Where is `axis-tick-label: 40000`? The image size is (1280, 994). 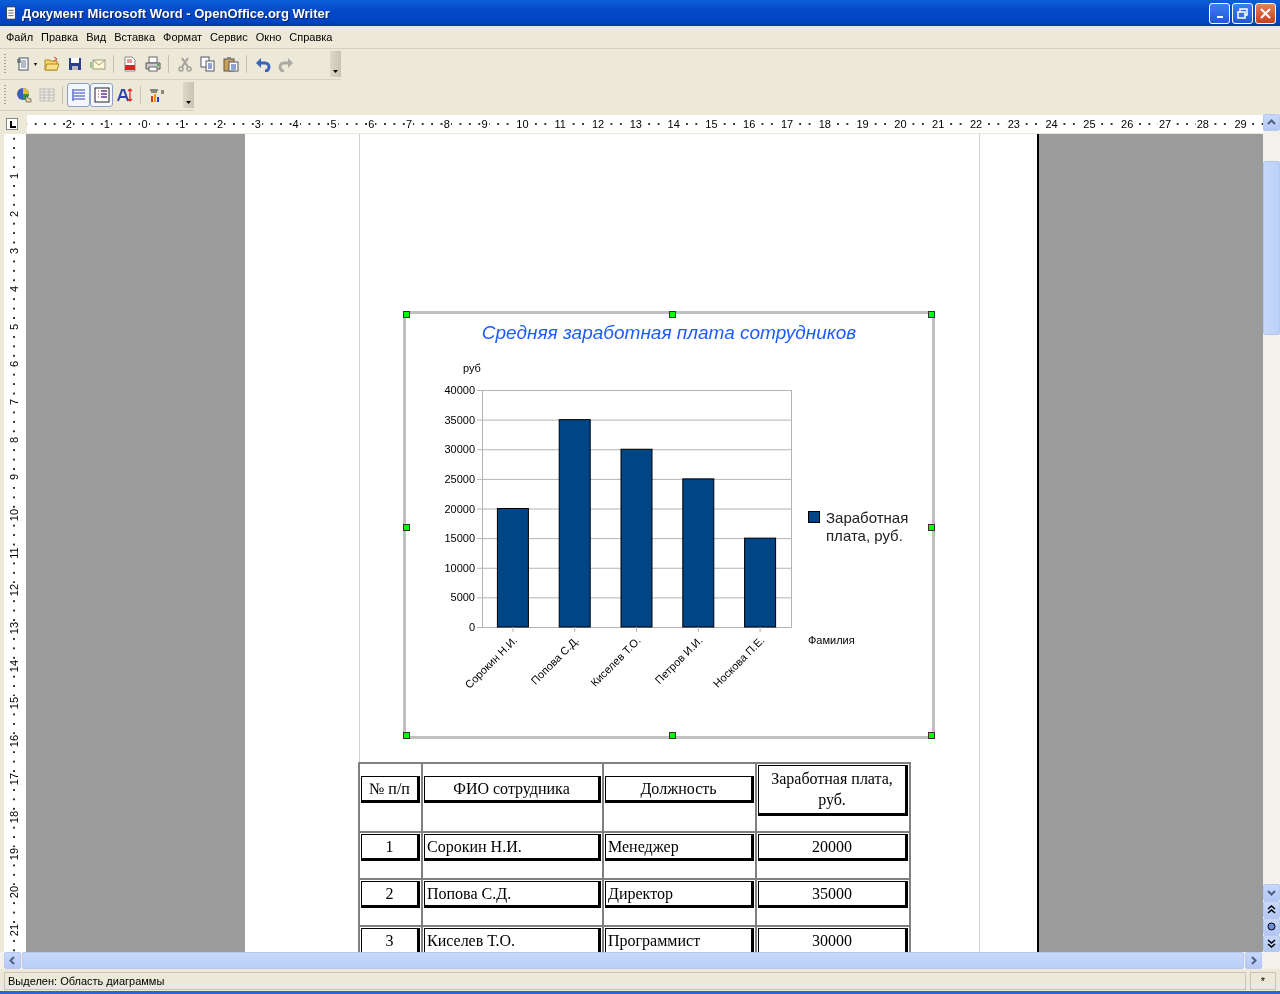
axis-tick-label: 40000 is located at coordinates (459, 390).